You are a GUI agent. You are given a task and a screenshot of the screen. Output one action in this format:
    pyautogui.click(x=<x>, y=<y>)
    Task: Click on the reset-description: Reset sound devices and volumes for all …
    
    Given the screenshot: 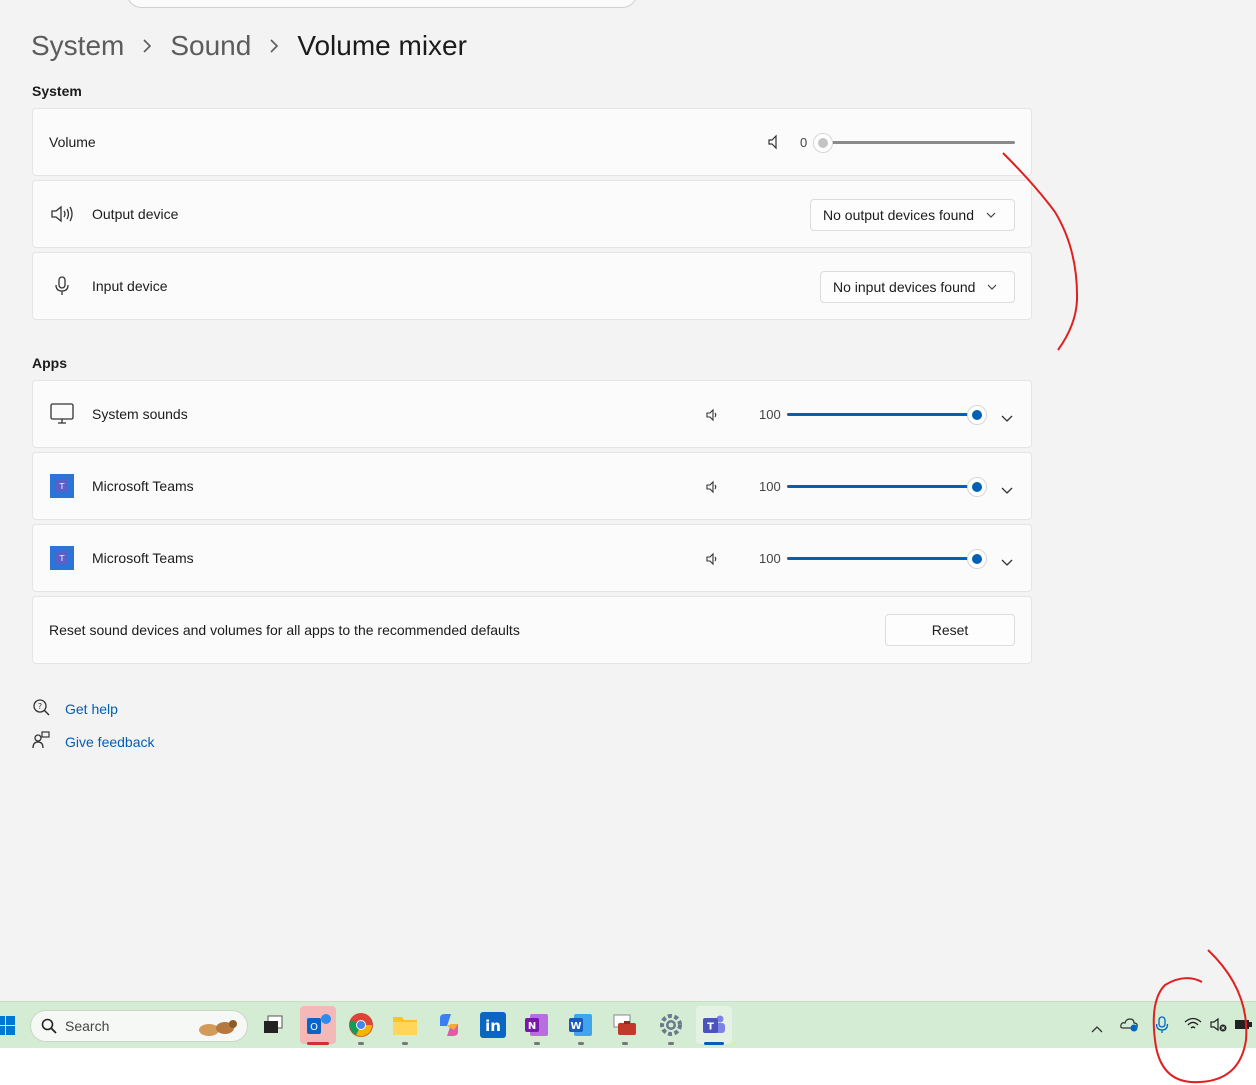 What is the action you would take?
    pyautogui.click(x=284, y=630)
    